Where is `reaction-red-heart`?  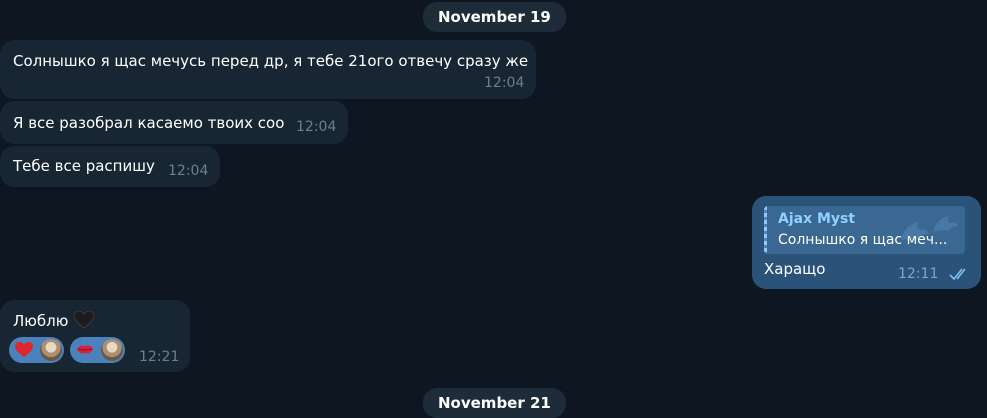
reaction-red-heart is located at coordinates (36, 350).